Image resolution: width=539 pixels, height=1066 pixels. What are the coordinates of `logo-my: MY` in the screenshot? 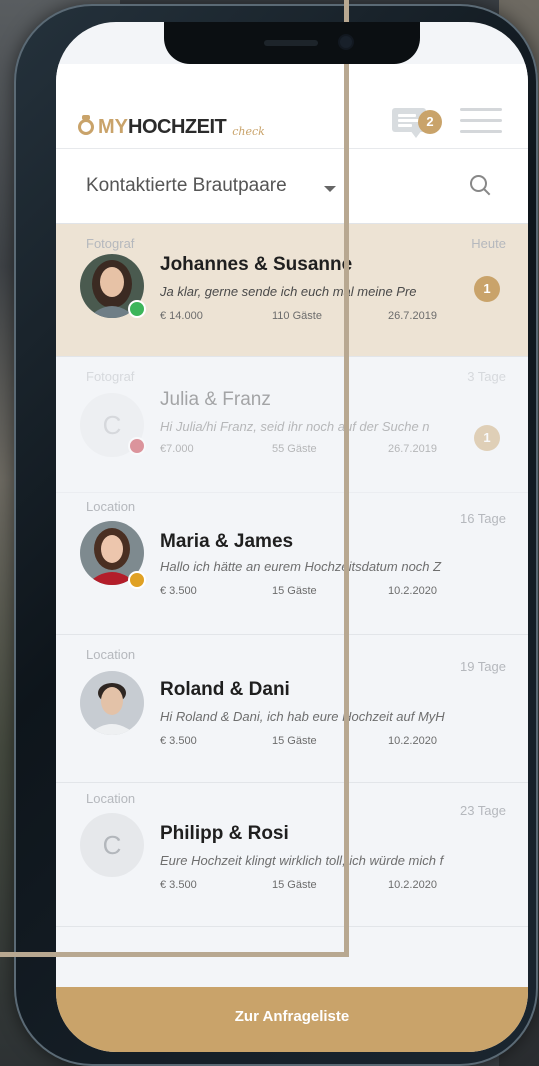 It's located at (113, 126).